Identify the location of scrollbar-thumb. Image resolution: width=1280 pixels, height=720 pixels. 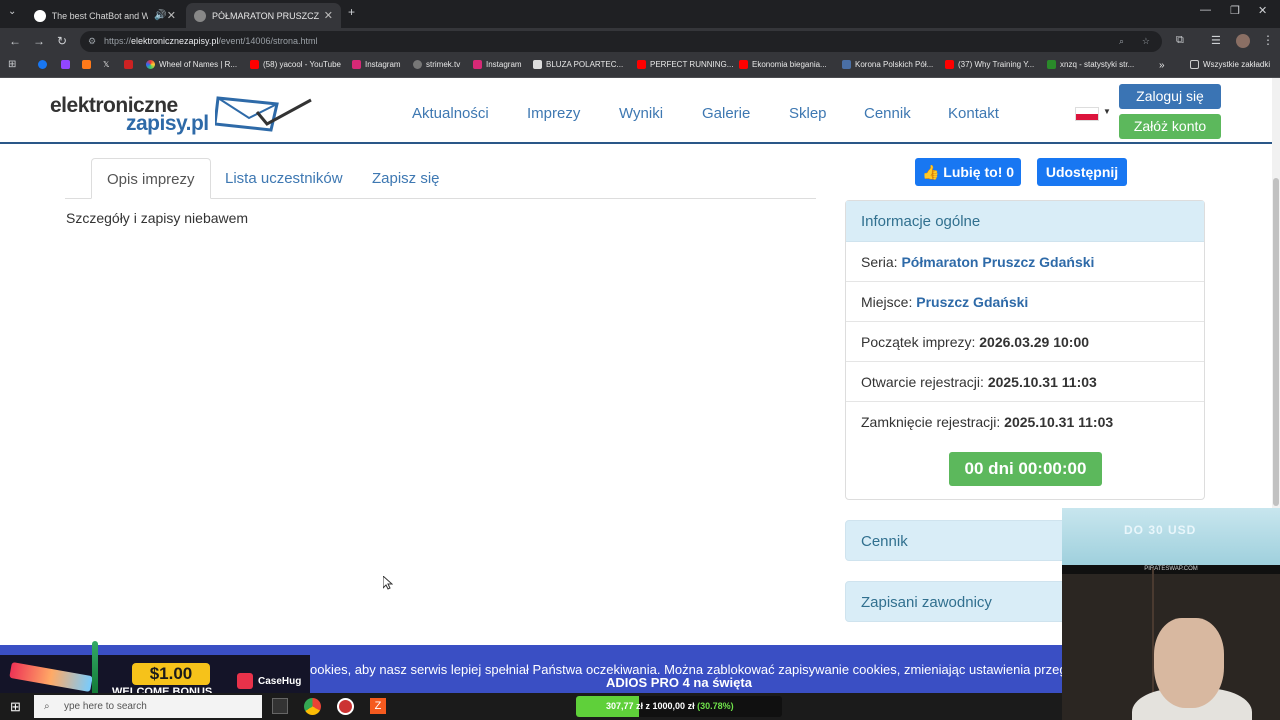
(1276, 342).